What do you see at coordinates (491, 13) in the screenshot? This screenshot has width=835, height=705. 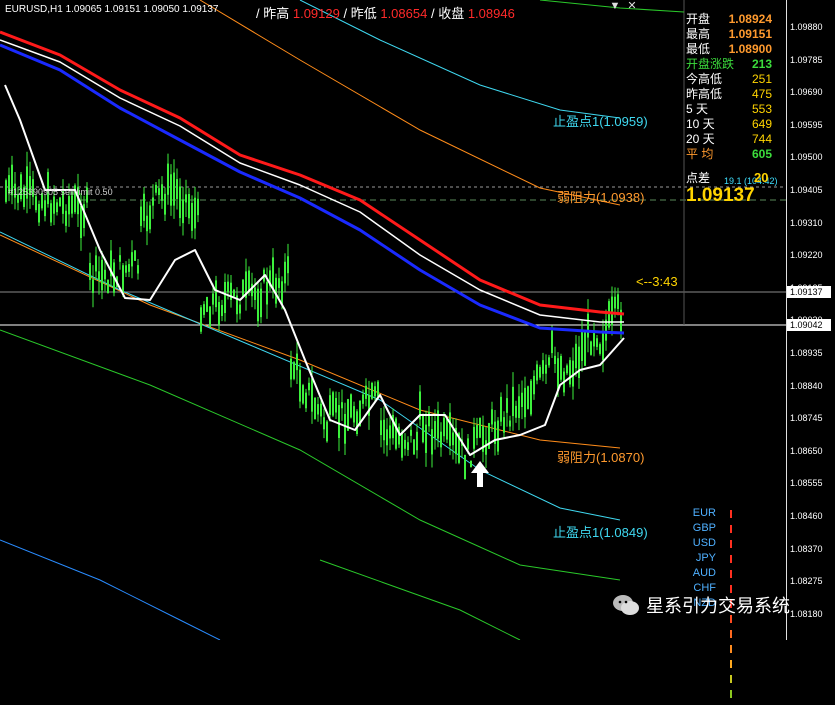 I see `stat-value: 1.08946` at bounding box center [491, 13].